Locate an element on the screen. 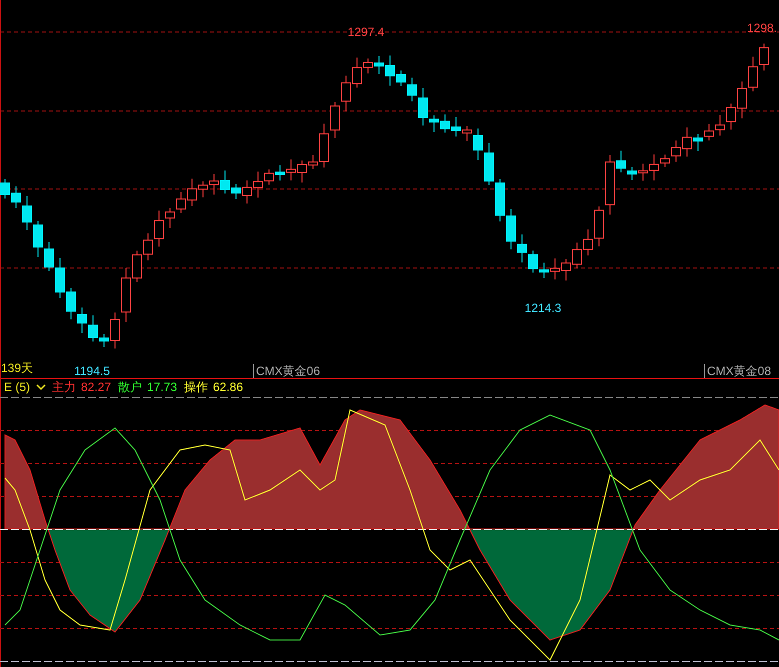 The width and height of the screenshot is (779, 667). contract-label: CMX黄金08 is located at coordinates (739, 371).